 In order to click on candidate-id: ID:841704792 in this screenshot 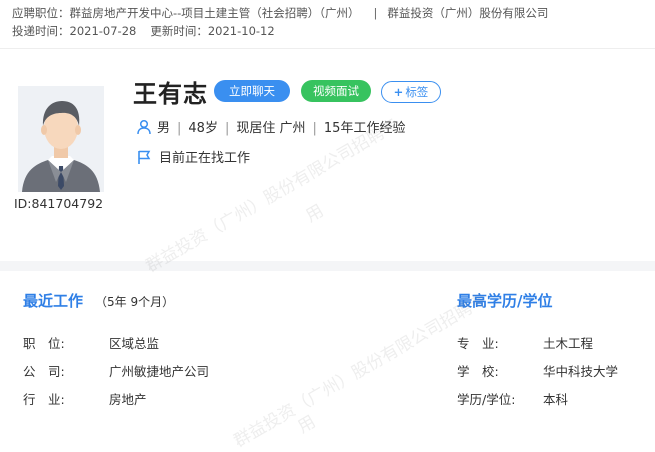, I will do `click(59, 203)`.